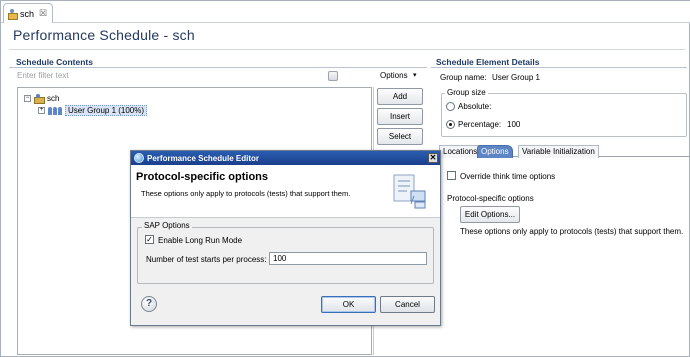 The image size is (690, 357). I want to click on dialog-title: Performance Schedule Editor, so click(203, 158).